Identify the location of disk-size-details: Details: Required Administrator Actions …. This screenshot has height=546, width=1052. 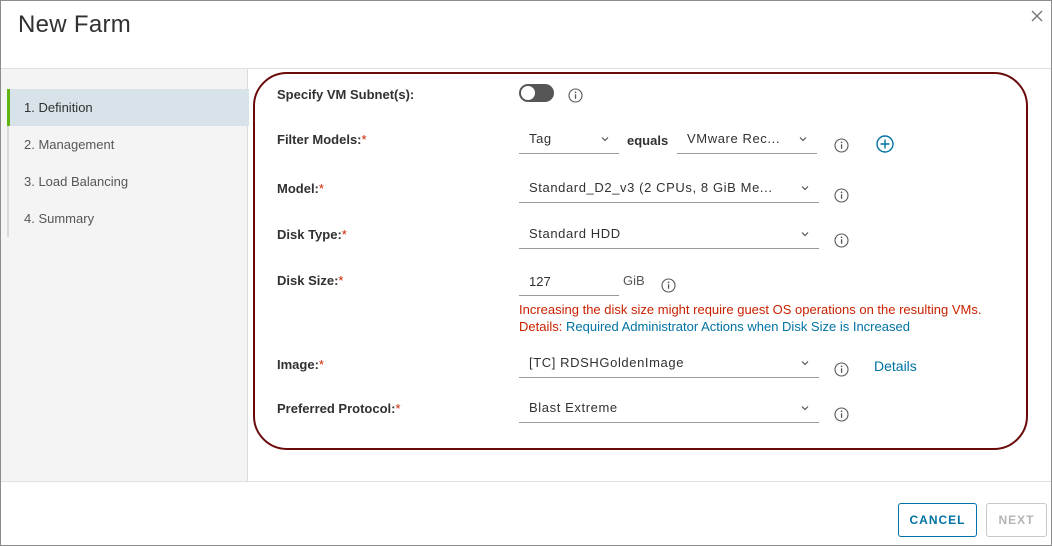
(714, 326).